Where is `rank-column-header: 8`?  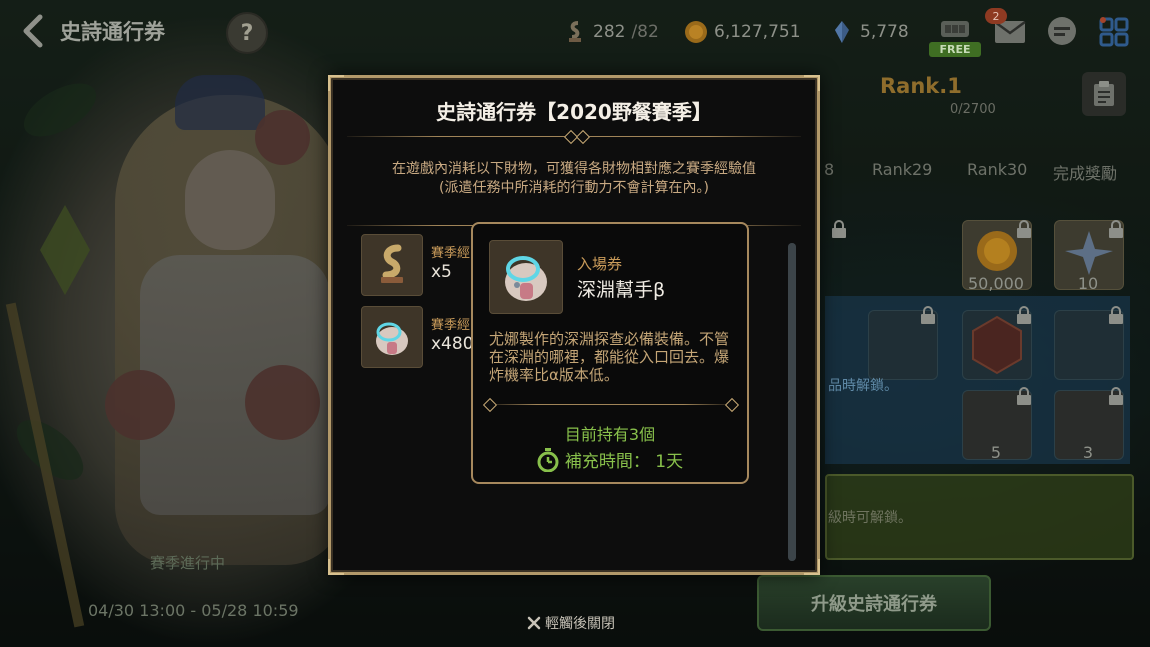 rank-column-header: 8 is located at coordinates (829, 169).